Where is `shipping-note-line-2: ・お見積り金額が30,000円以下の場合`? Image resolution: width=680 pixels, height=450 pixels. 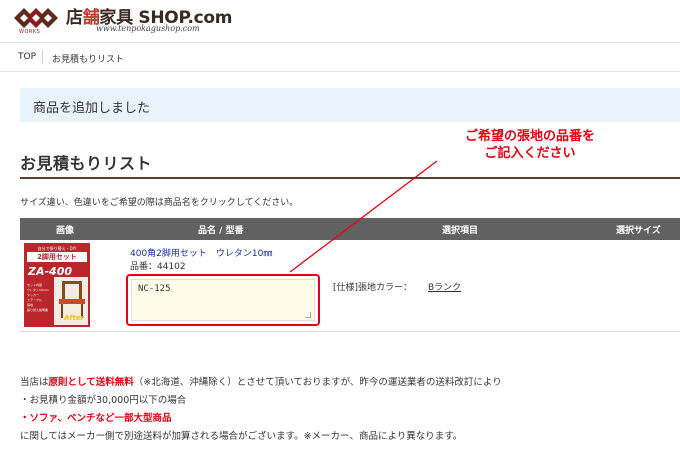 shipping-note-line-2: ・お見積り金額が30,000円以下の場合 is located at coordinates (103, 400).